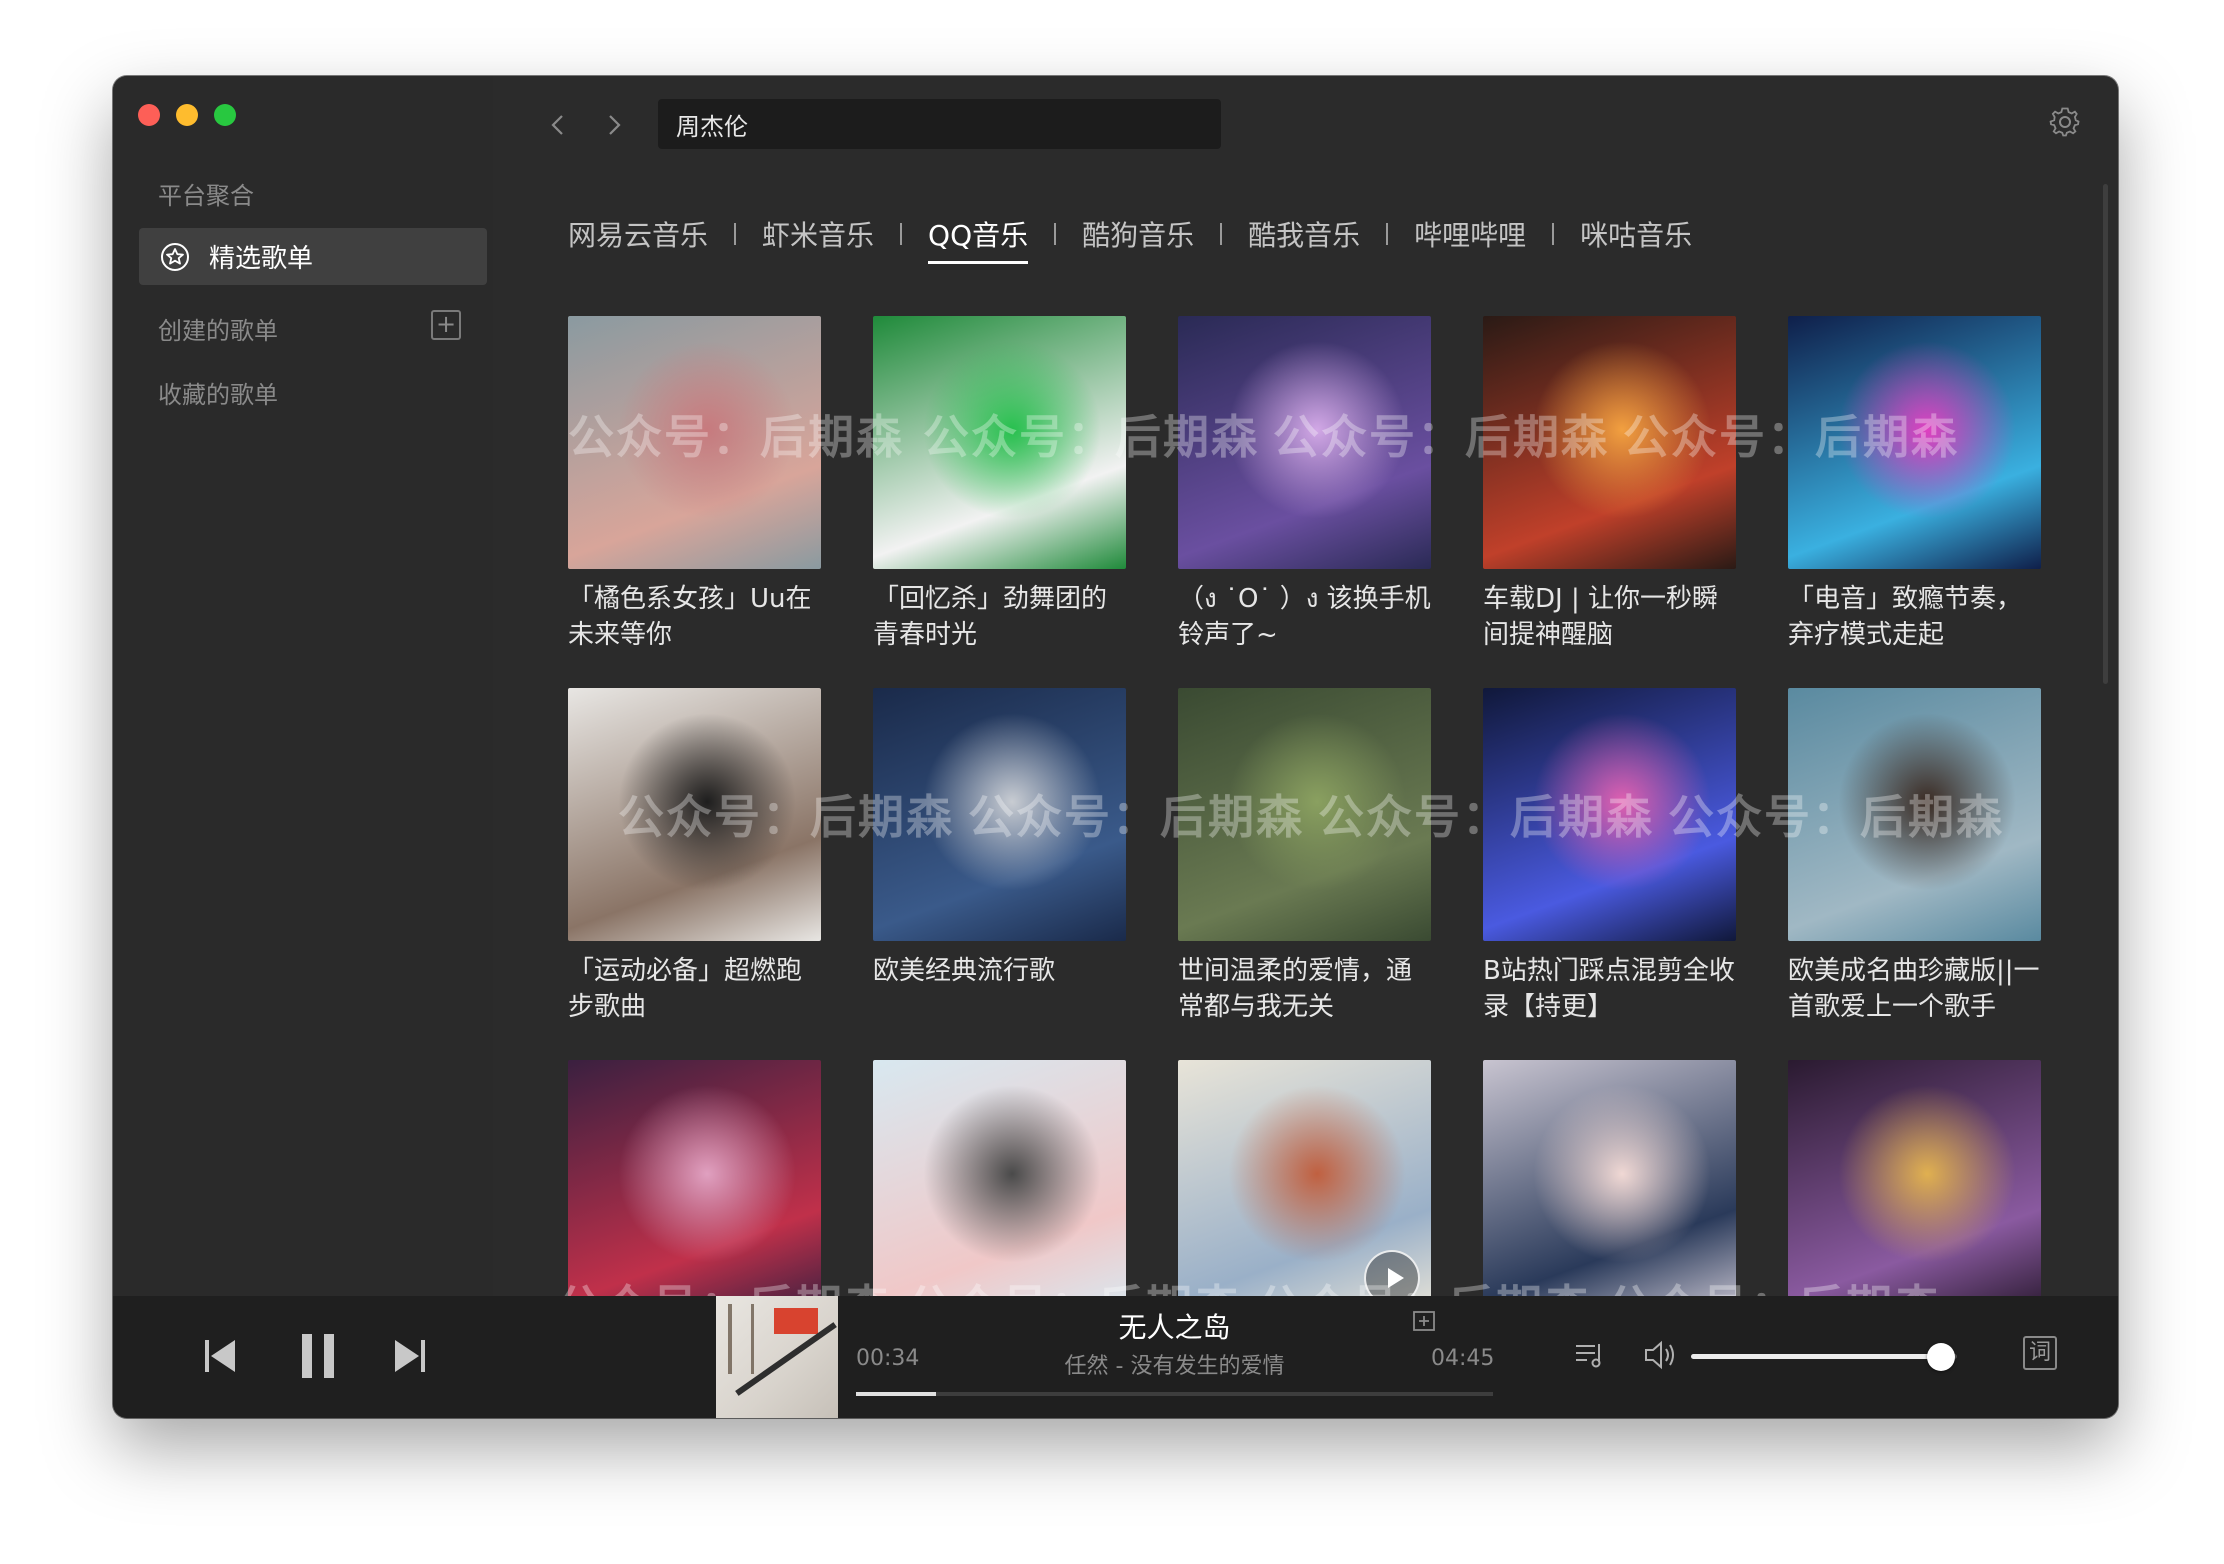 The image size is (2224, 1564). What do you see at coordinates (206, 196) in the screenshot?
I see `sidebar-heading: 平台聚合` at bounding box center [206, 196].